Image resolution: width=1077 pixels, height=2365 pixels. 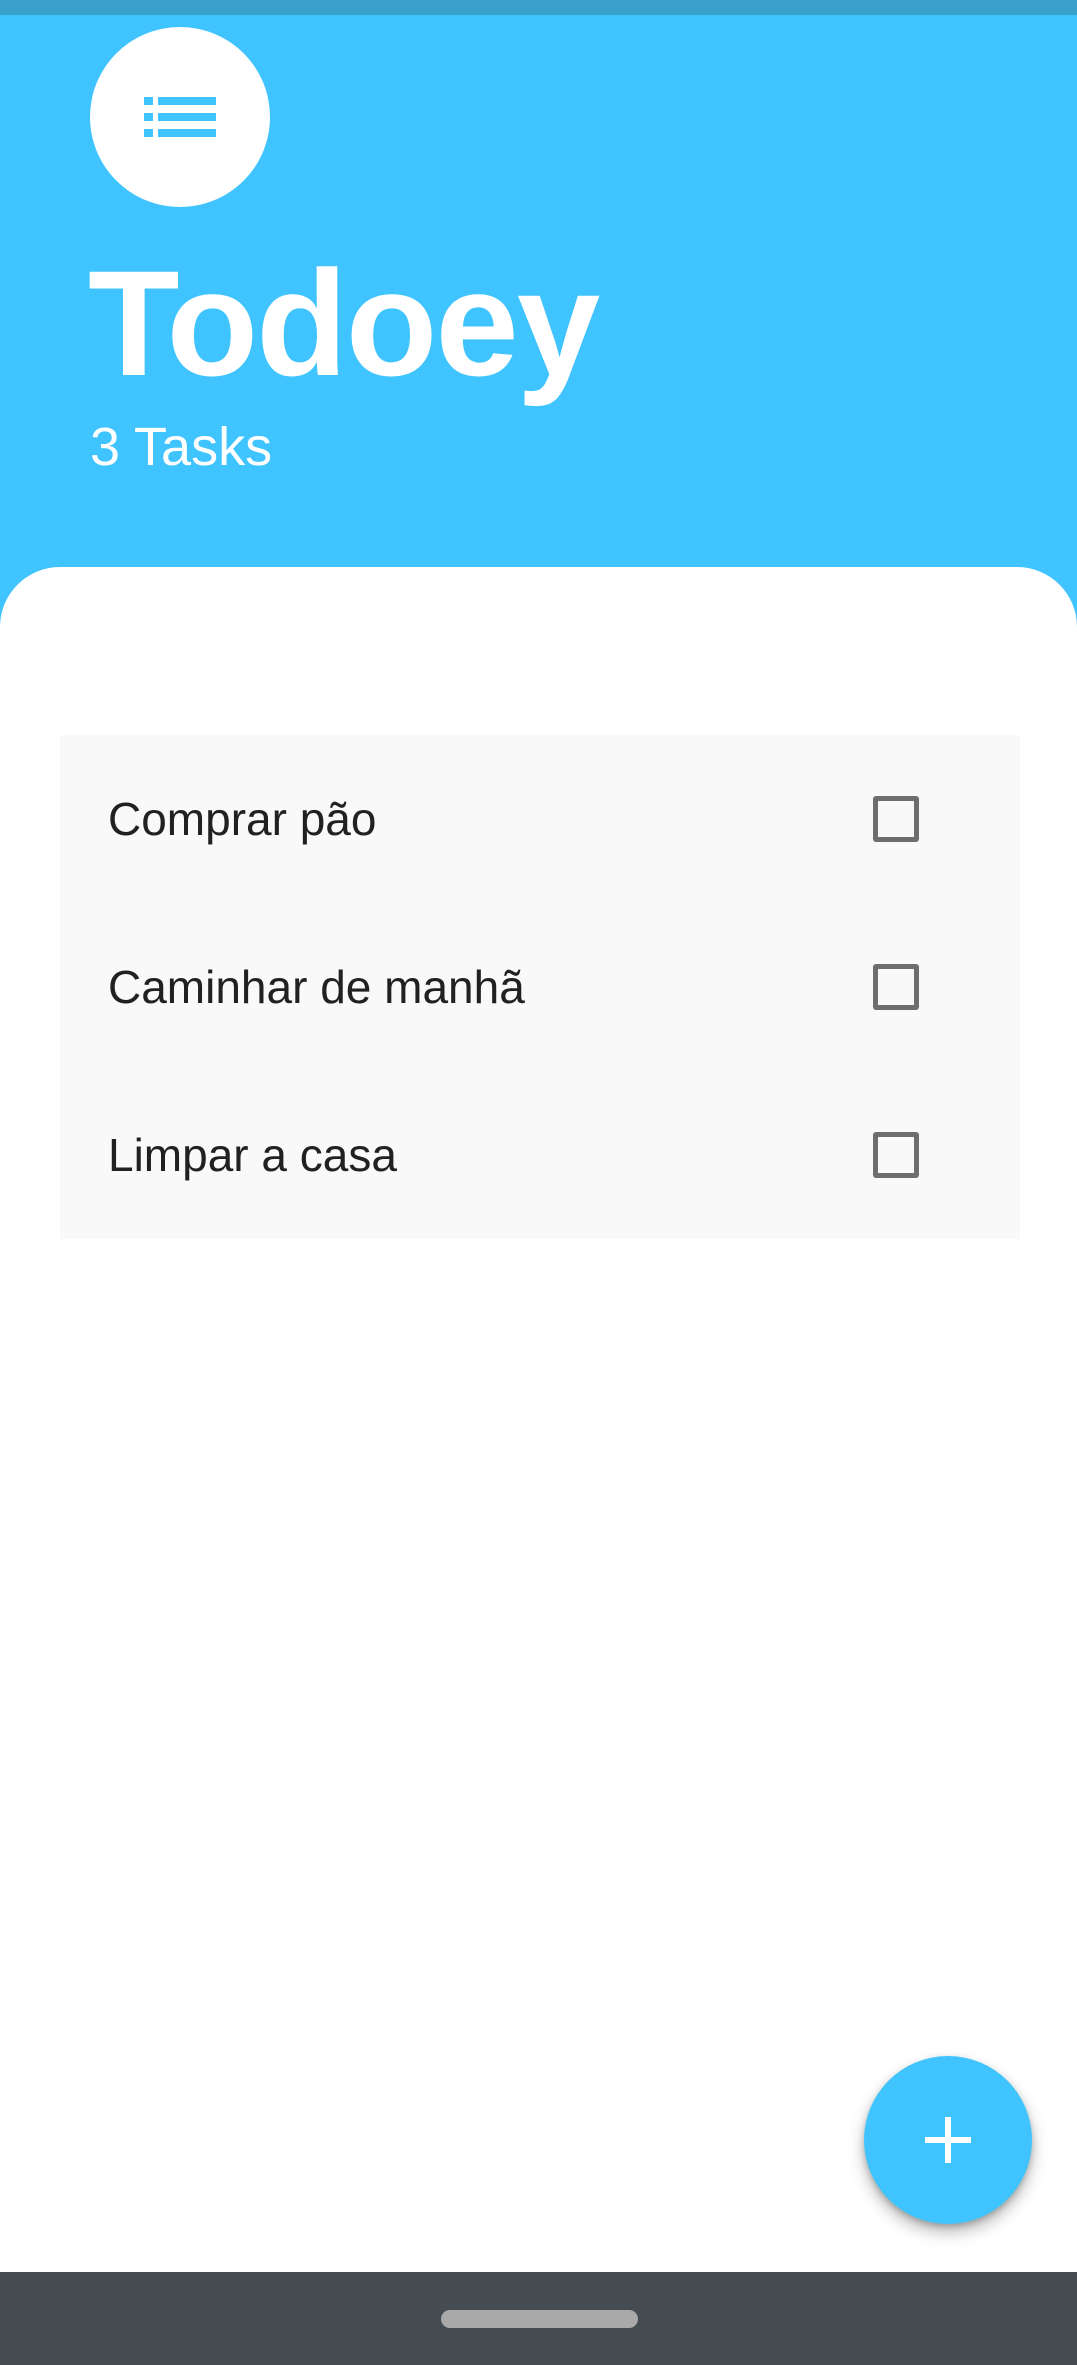 I want to click on task-label: Limpar a casa, so click(x=252, y=1155).